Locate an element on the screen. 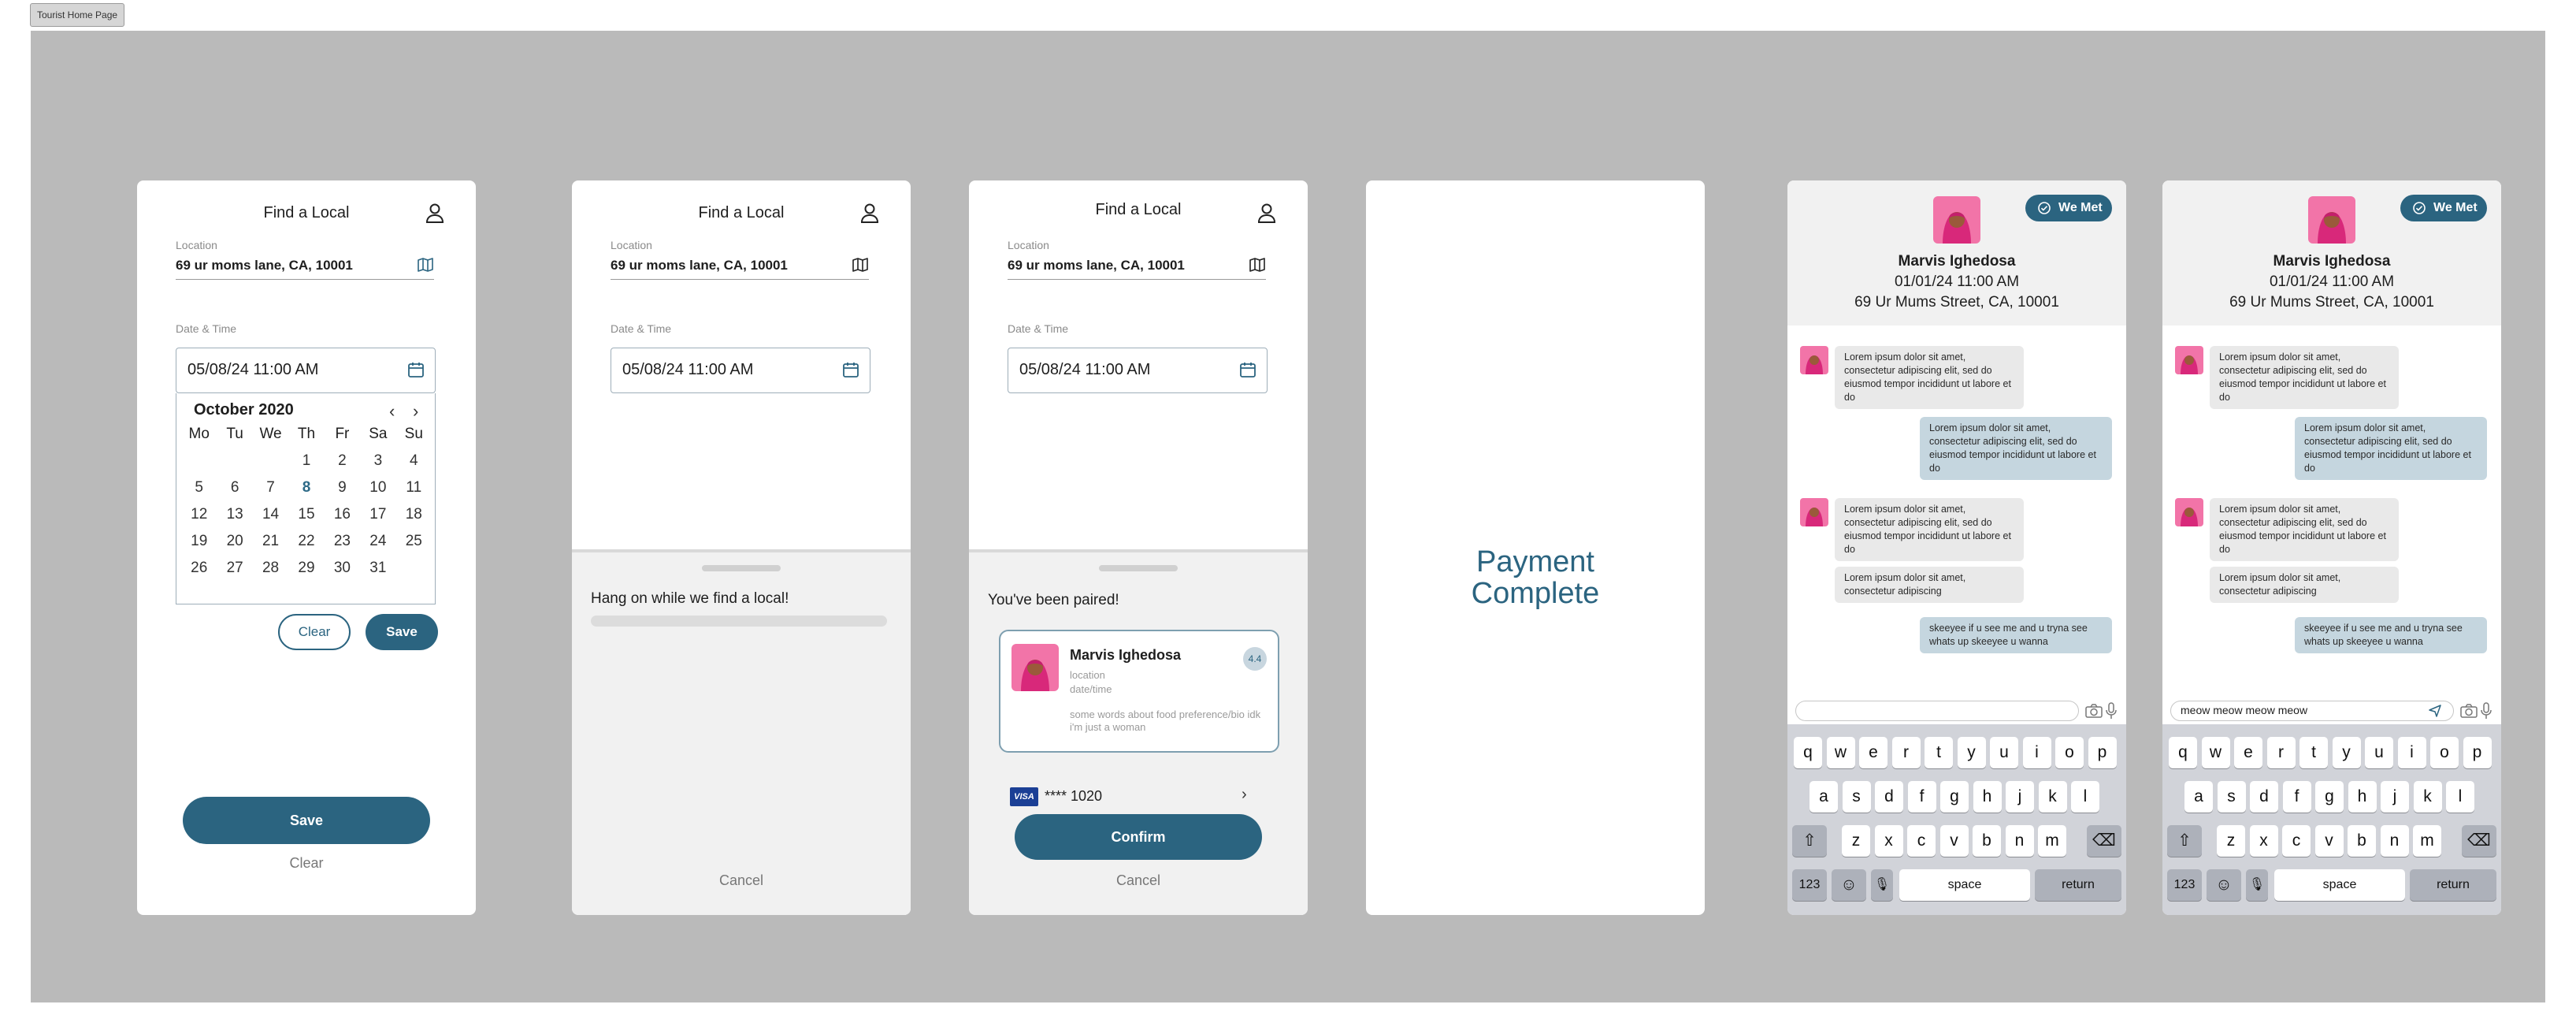  save-button: Save is located at coordinates (306, 820).